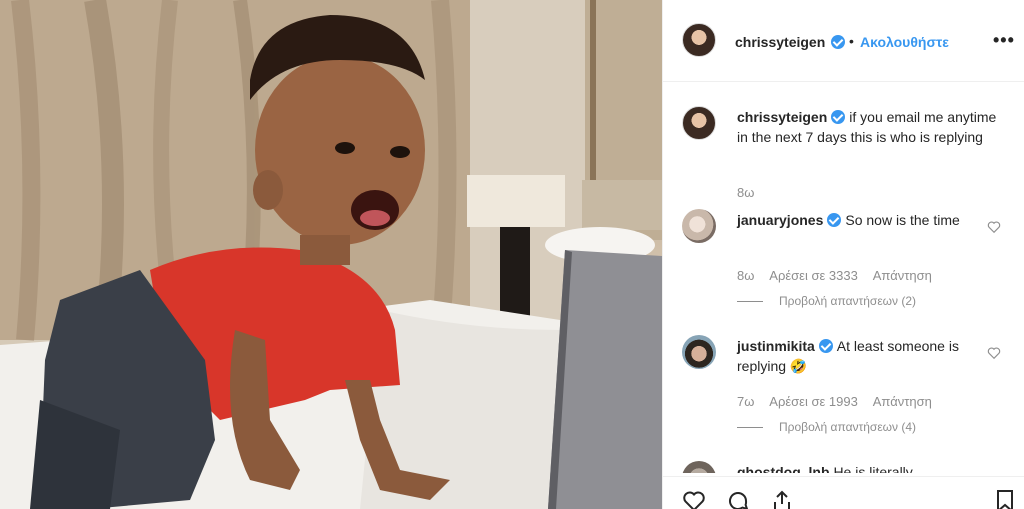 This screenshot has height=509, width=1024. Describe the element at coordinates (783, 468) in the screenshot. I see `comment-username: ghostdog_lnb` at that location.